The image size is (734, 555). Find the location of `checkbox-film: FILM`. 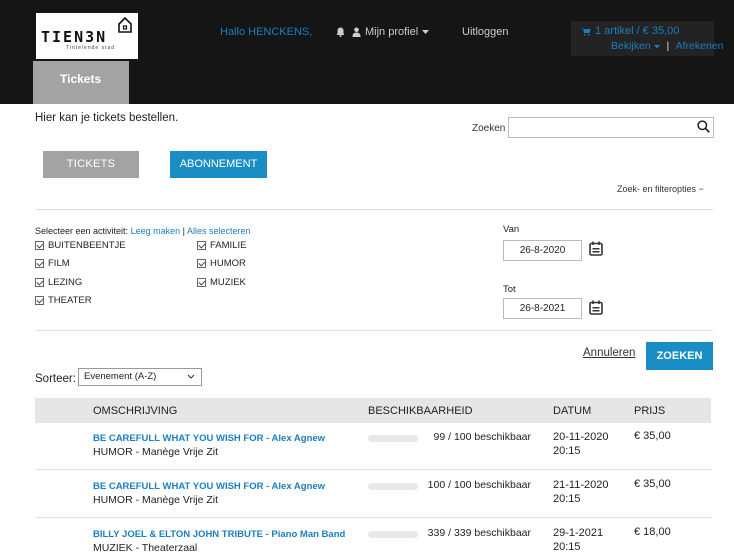

checkbox-film: FILM is located at coordinates (52, 263).